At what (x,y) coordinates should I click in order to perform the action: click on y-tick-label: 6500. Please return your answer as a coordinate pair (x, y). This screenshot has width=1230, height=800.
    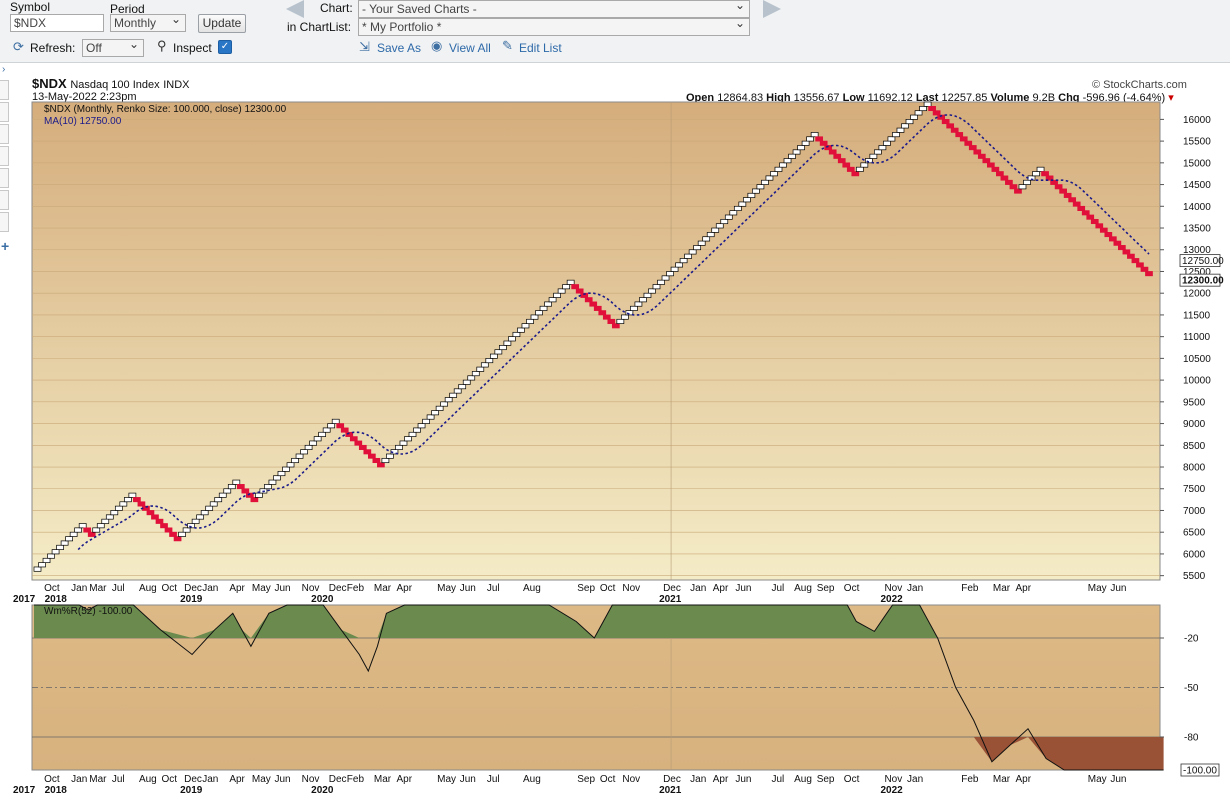
    Looking at the image, I should click on (1194, 533).